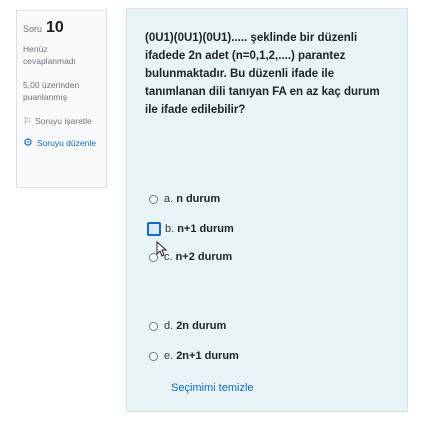 The width and height of the screenshot is (436, 425). Describe the element at coordinates (153, 199) in the screenshot. I see `radio-a` at that location.